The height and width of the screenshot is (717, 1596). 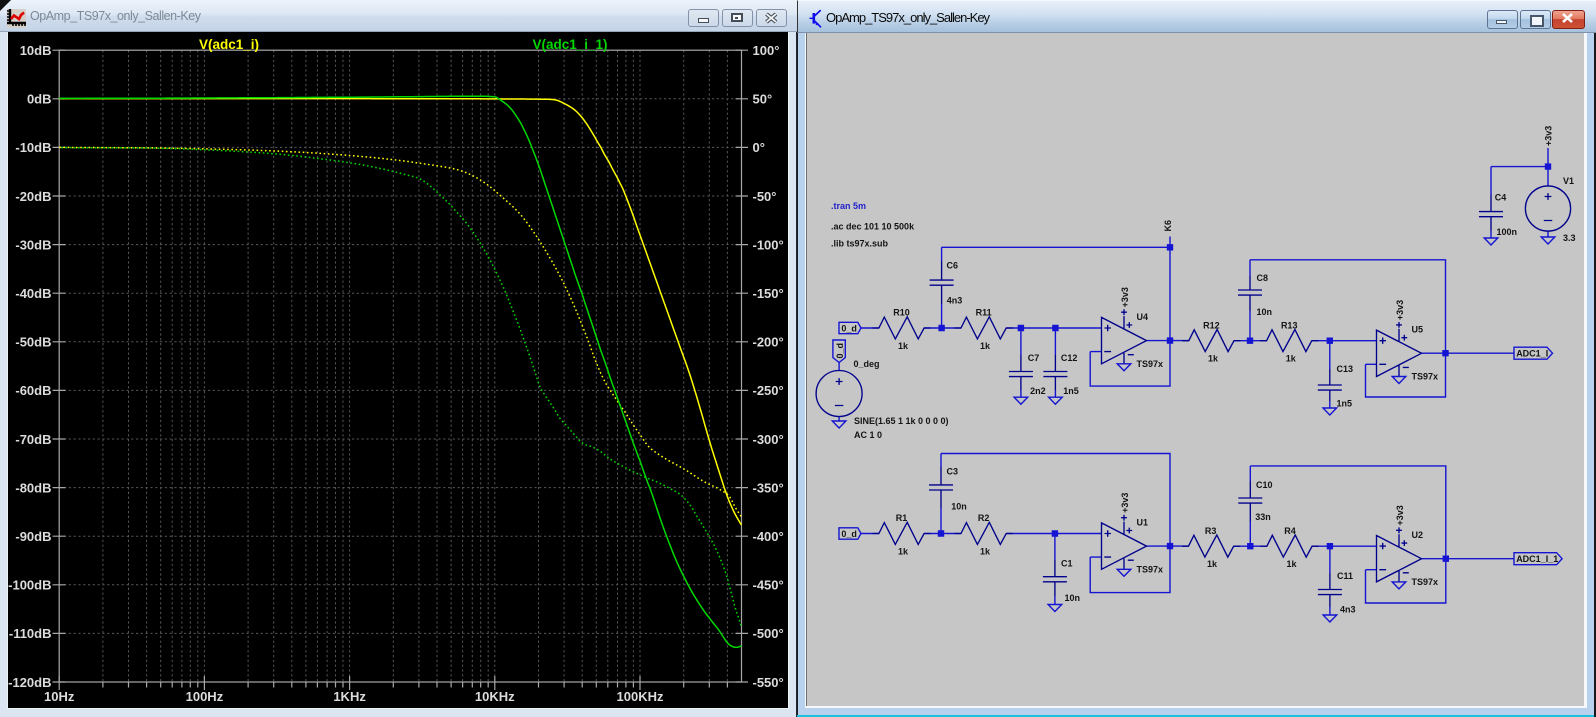 I want to click on svg-text: 0°, so click(x=759, y=147).